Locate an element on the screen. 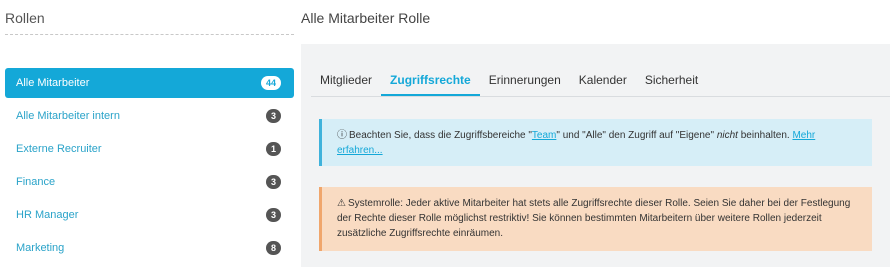 The width and height of the screenshot is (890, 267). tab-sicherheit: Sicherheit is located at coordinates (671, 82).